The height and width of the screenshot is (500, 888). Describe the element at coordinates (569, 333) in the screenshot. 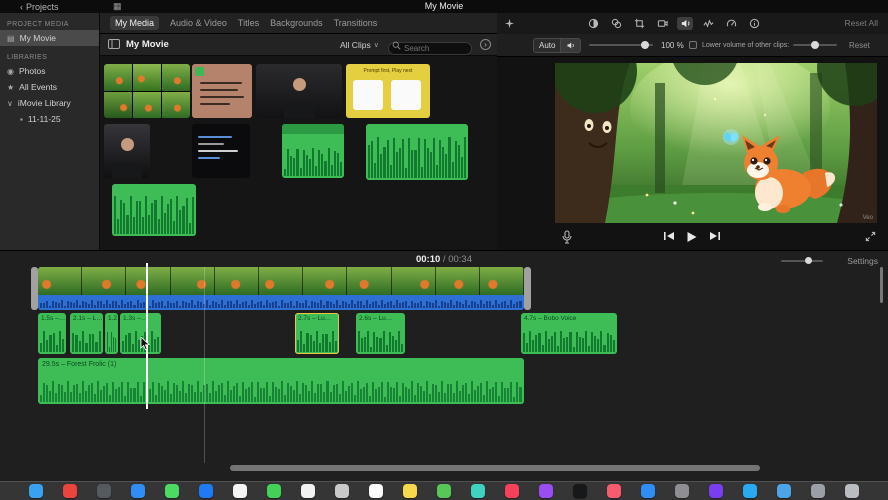

I see `audio-clip-7: 4.7s – Bobo Voice` at that location.